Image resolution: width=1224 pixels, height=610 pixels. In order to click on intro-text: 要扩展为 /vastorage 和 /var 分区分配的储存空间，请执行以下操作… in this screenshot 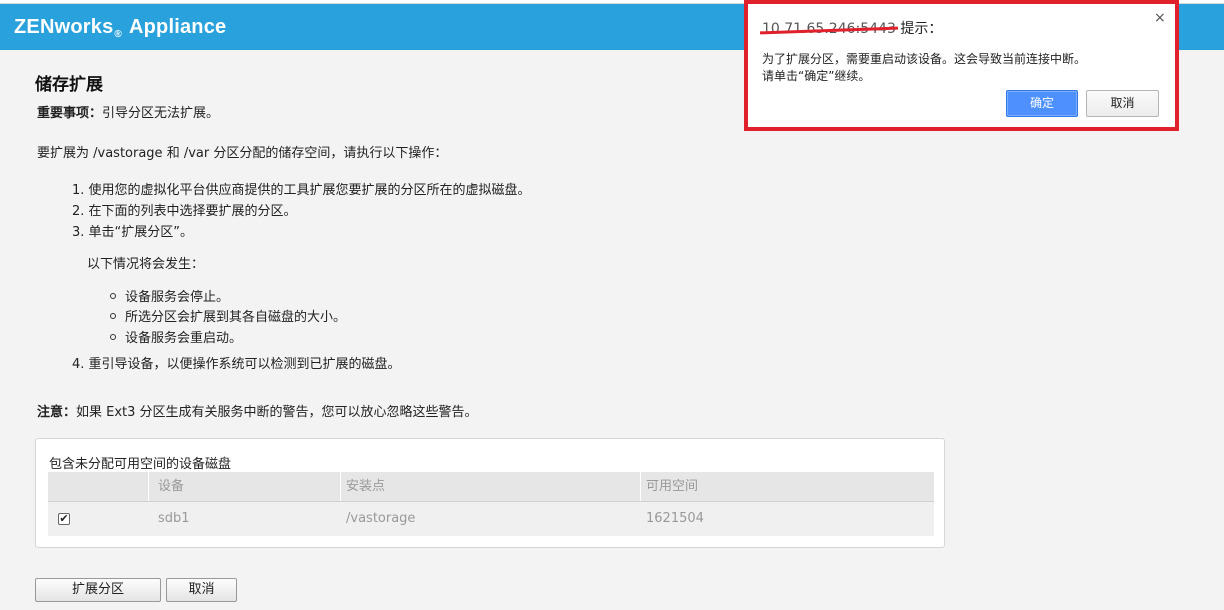, I will do `click(242, 153)`.